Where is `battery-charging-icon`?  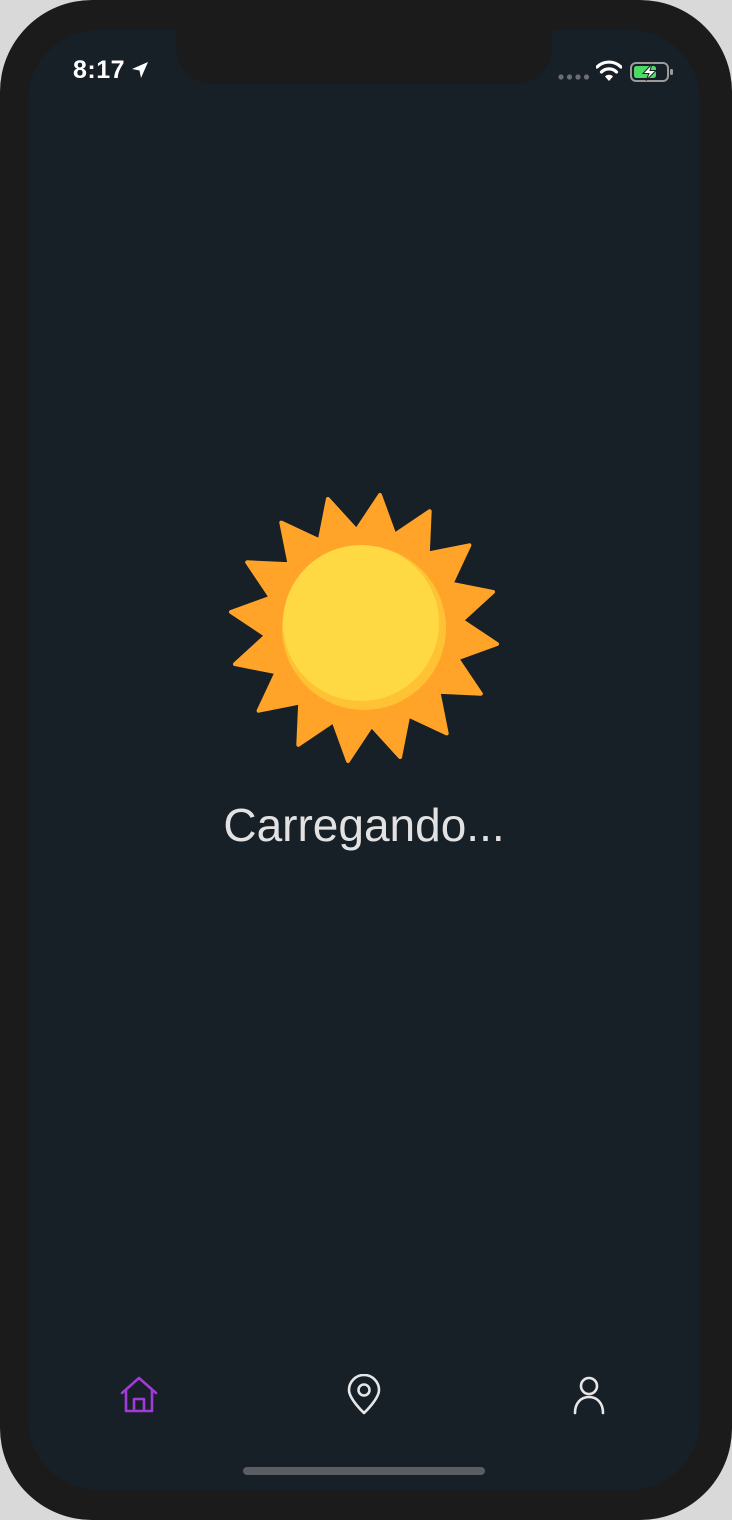 battery-charging-icon is located at coordinates (651, 72).